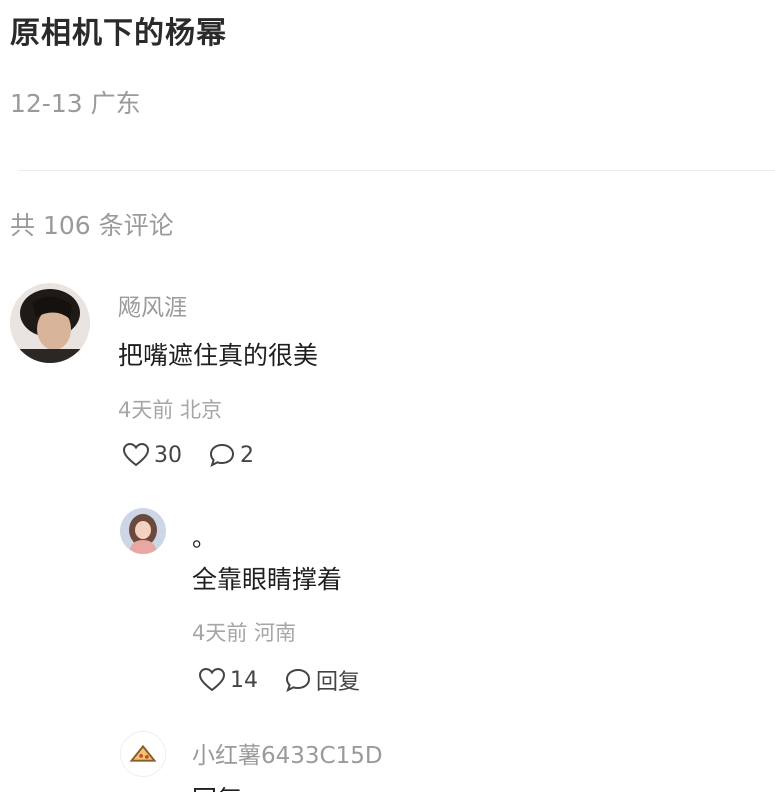  Describe the element at coordinates (170, 410) in the screenshot. I see `comment-time-location: 4天前 北京` at that location.